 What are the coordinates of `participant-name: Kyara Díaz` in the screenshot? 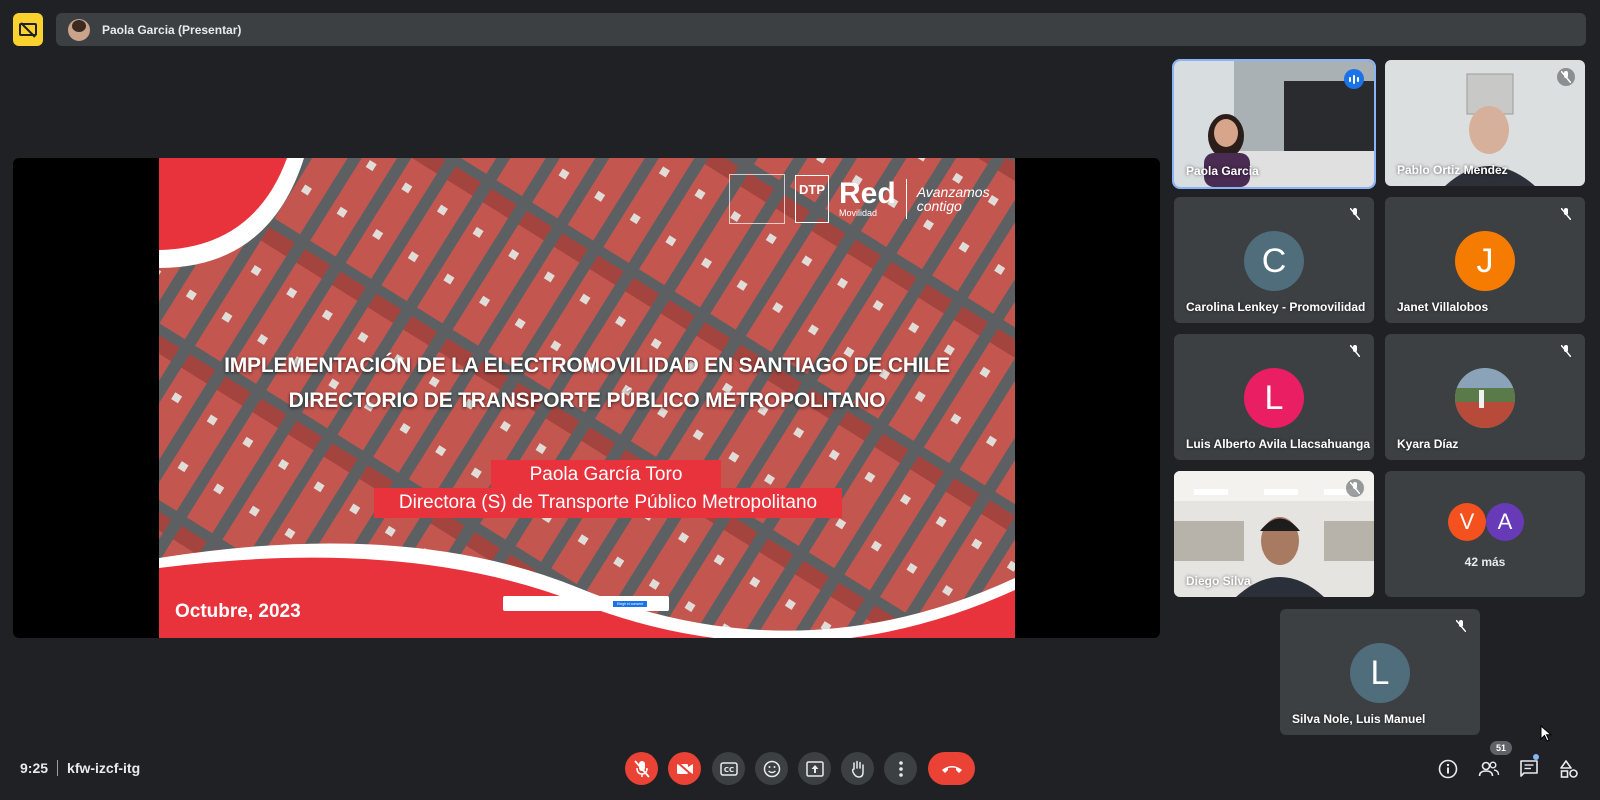 It's located at (1428, 444).